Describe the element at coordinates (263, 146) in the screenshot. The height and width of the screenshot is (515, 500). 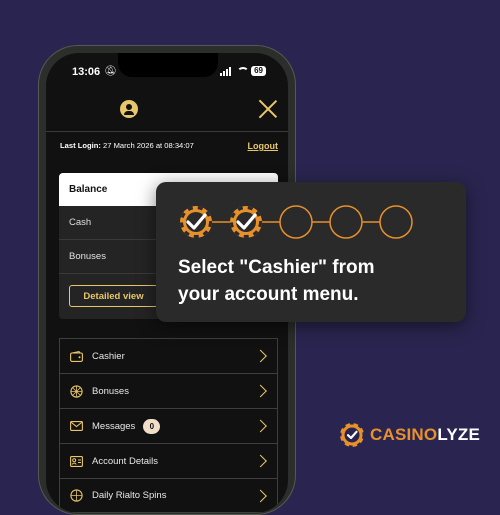
I see `logout-link: Logout` at that location.